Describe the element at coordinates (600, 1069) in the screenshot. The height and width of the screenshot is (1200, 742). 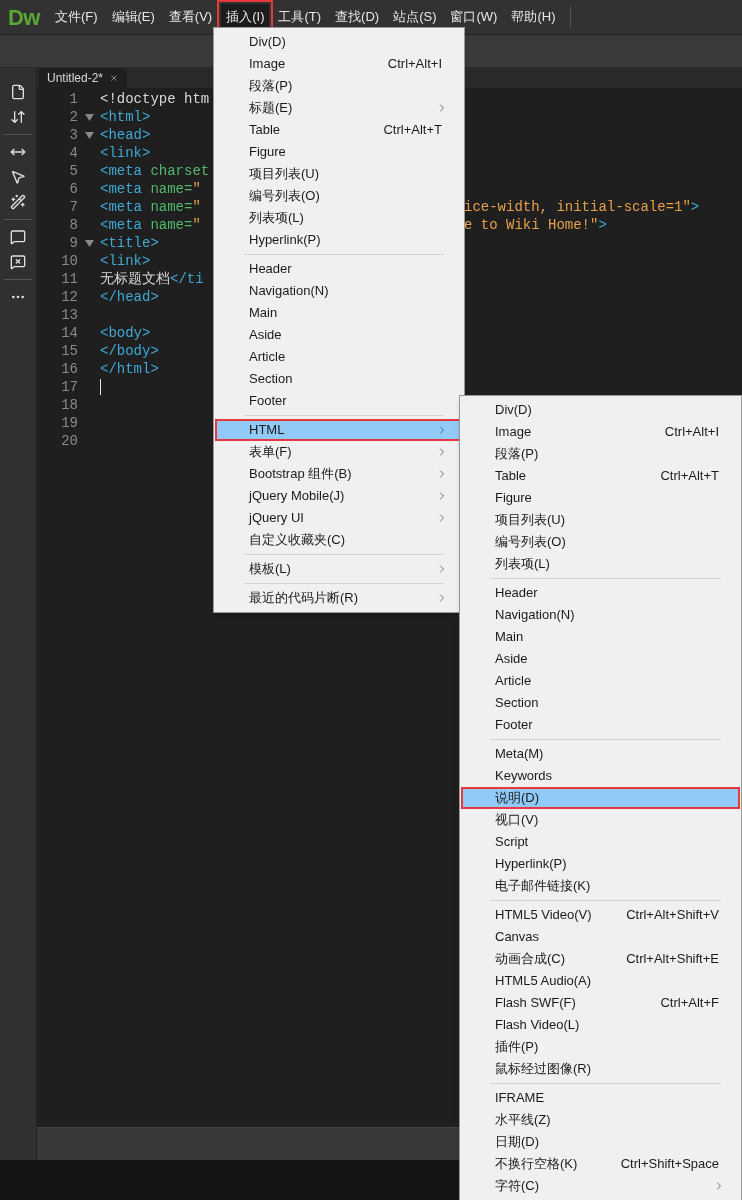
I see `menu-item: 鼠标经过图像(R)` at that location.